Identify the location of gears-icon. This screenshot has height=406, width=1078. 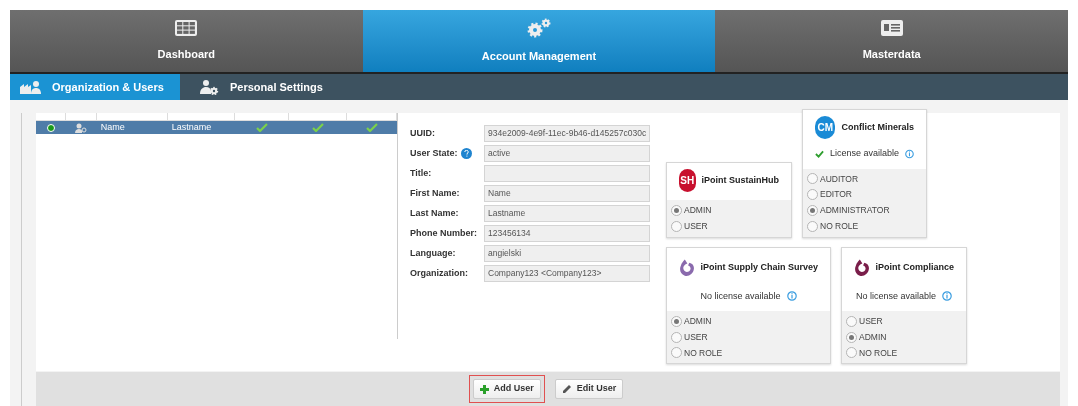
(539, 27).